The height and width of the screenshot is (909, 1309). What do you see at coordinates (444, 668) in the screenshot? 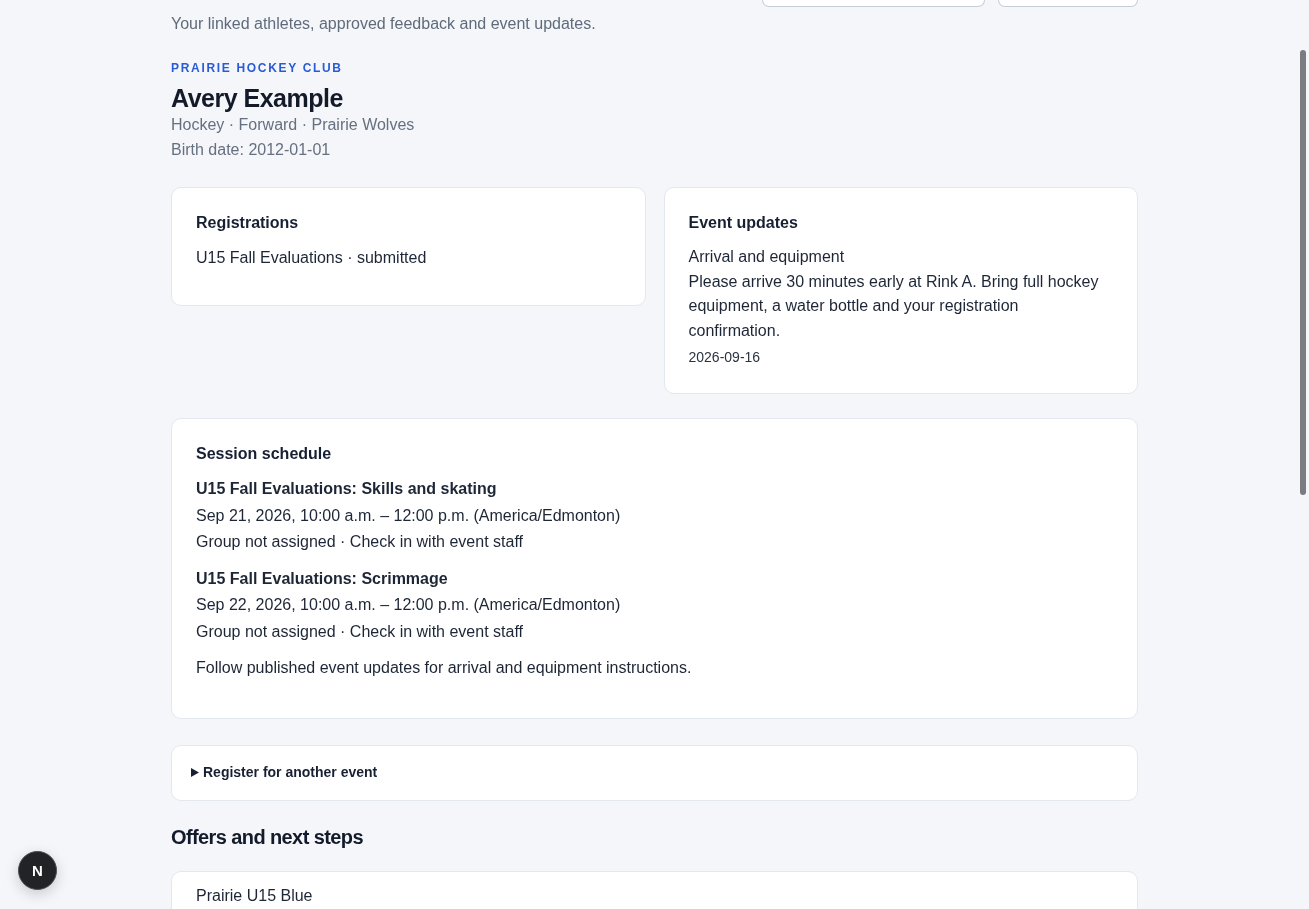
I see `schedule-note: Follow published event updates for arrival and equipment instructions.` at bounding box center [444, 668].